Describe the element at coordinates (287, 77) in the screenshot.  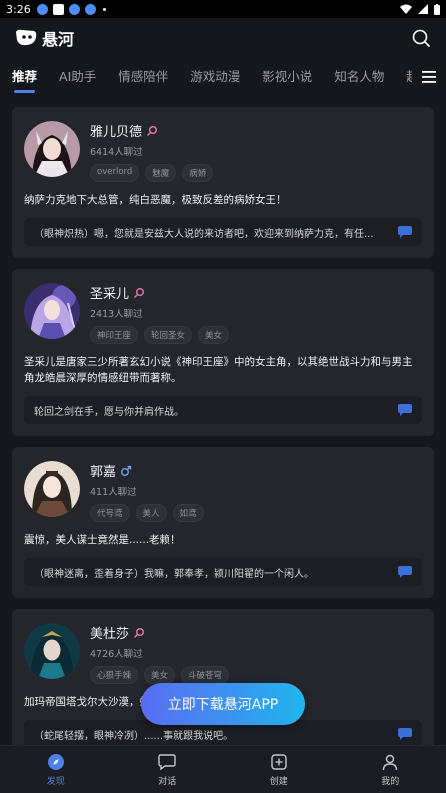
I see `tab-film-novel: 影视小说` at that location.